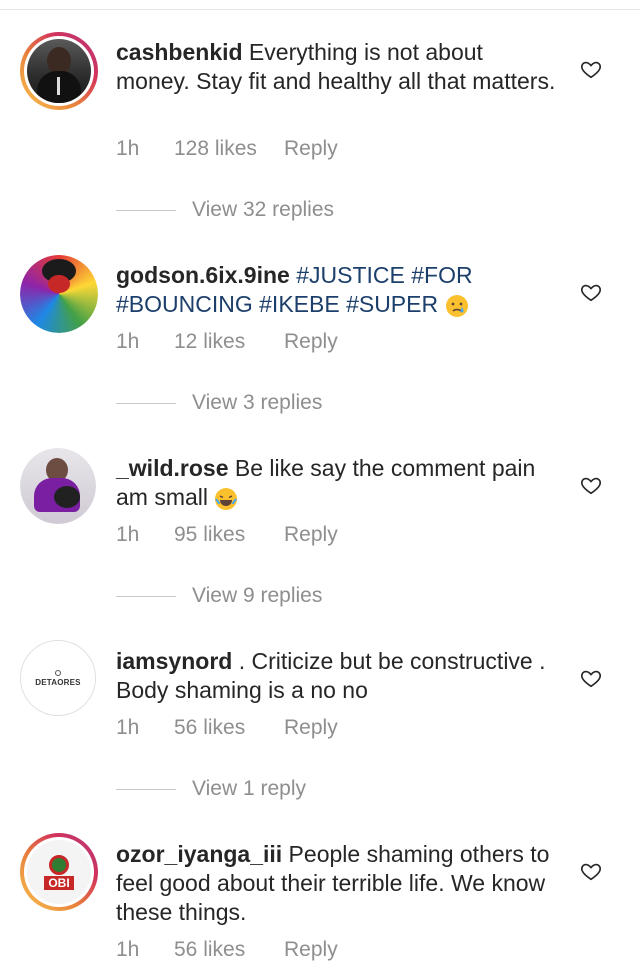  I want to click on comment-meta: 1h 128 likes Reply, so click(227, 149).